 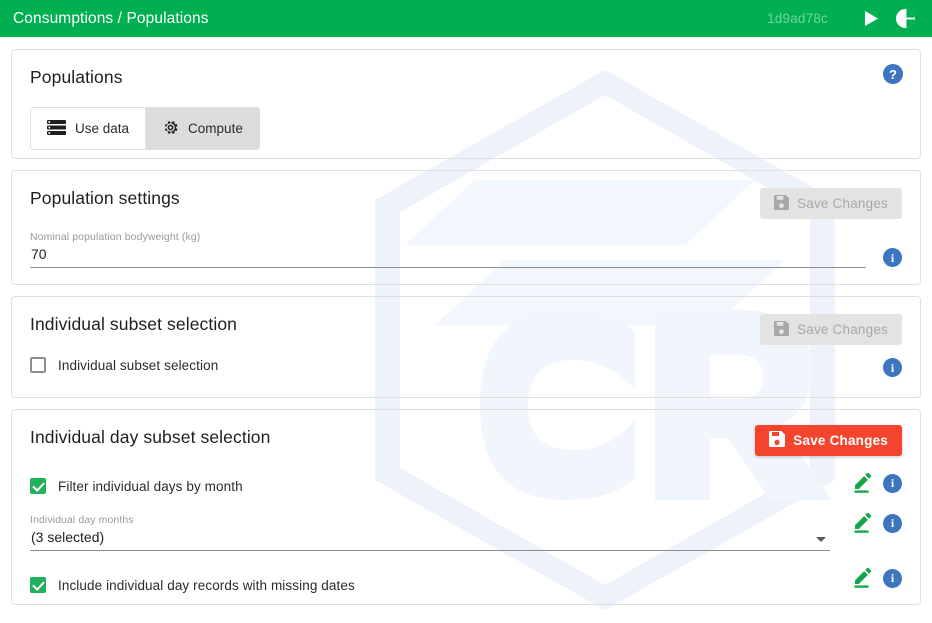 What do you see at coordinates (82, 520) in the screenshot?
I see `individual-day-months-label: Individual day months` at bounding box center [82, 520].